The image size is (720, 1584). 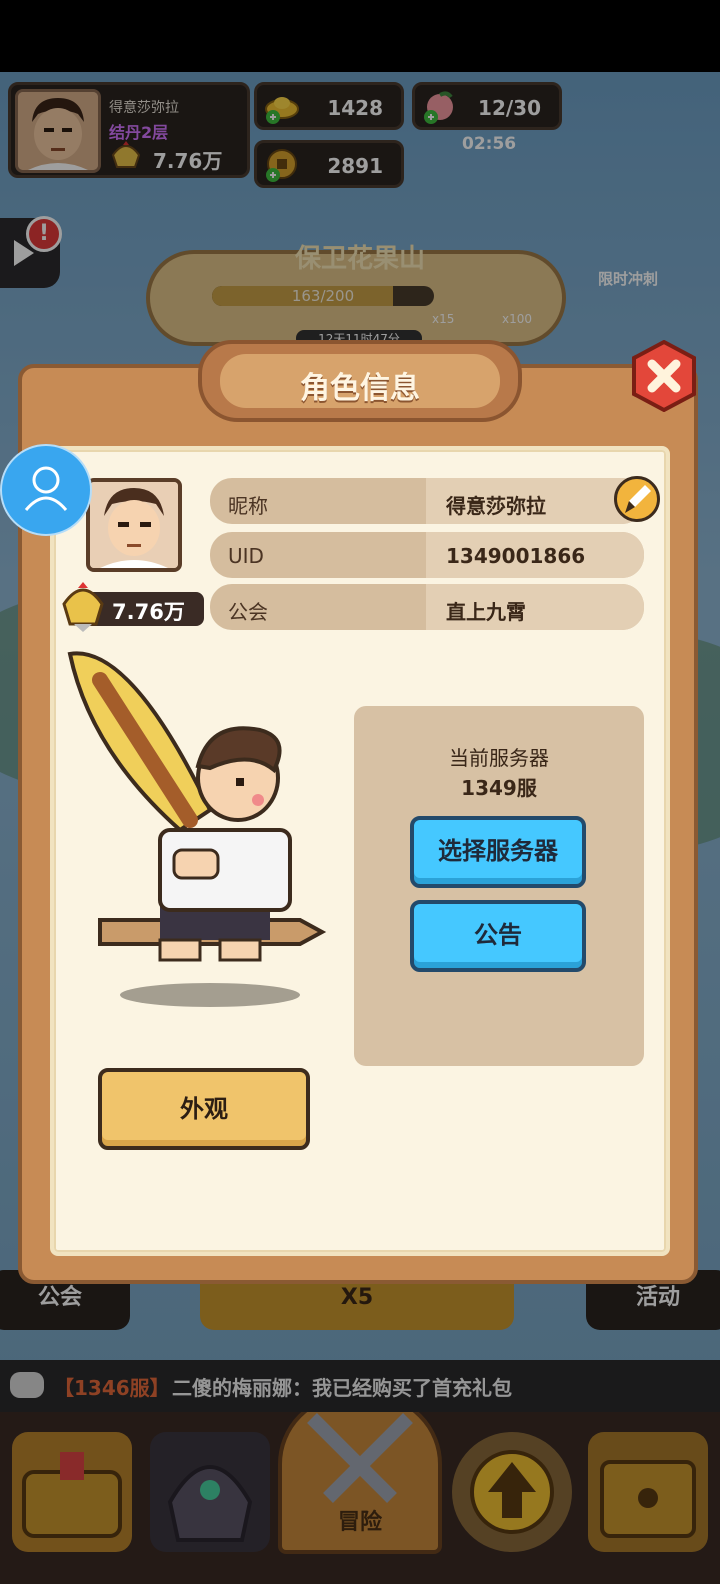 I want to click on close-button, so click(x=664, y=376).